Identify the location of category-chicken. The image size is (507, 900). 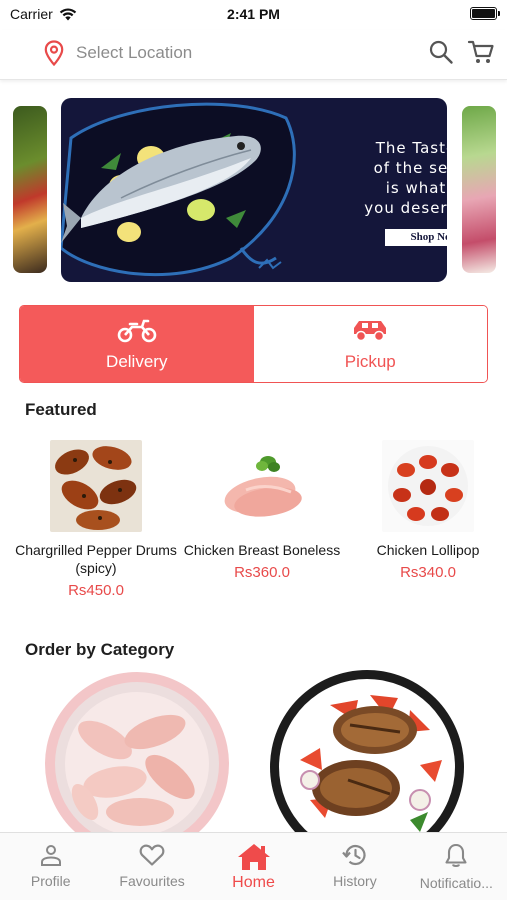
(137, 764).